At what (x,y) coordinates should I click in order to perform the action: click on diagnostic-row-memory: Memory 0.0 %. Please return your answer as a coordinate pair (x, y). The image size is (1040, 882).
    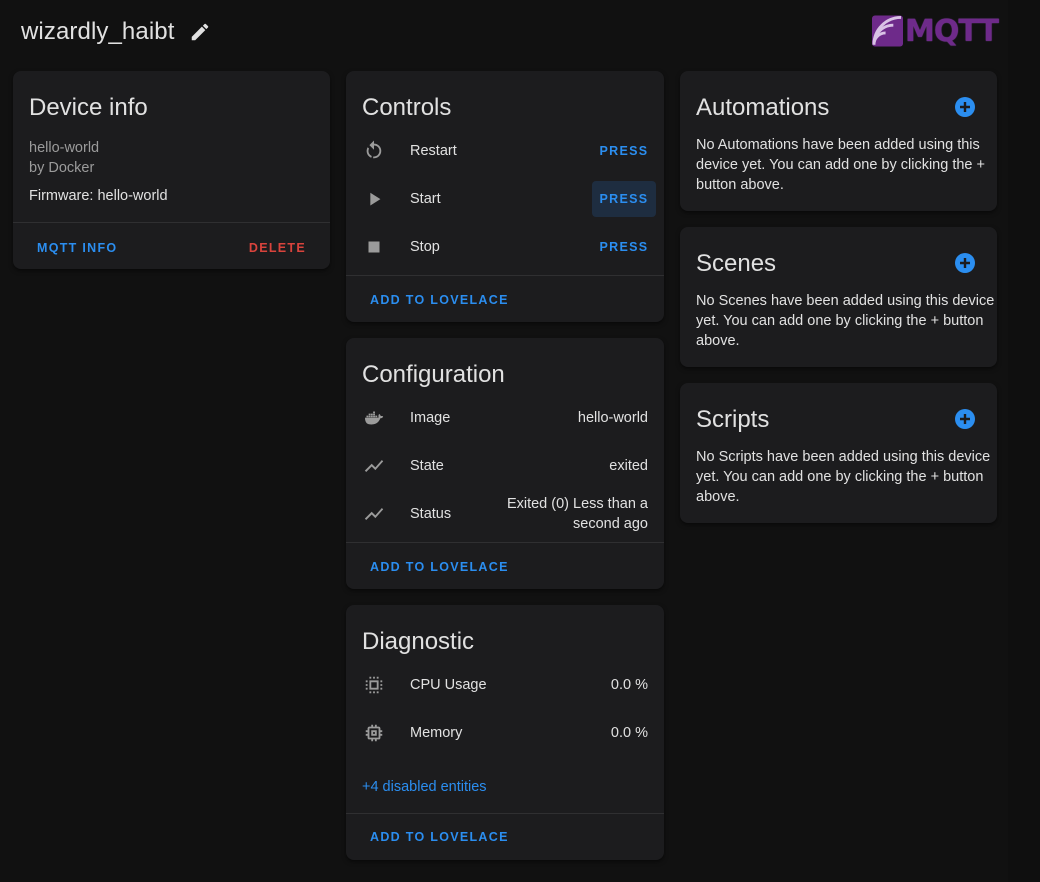
    Looking at the image, I should click on (505, 733).